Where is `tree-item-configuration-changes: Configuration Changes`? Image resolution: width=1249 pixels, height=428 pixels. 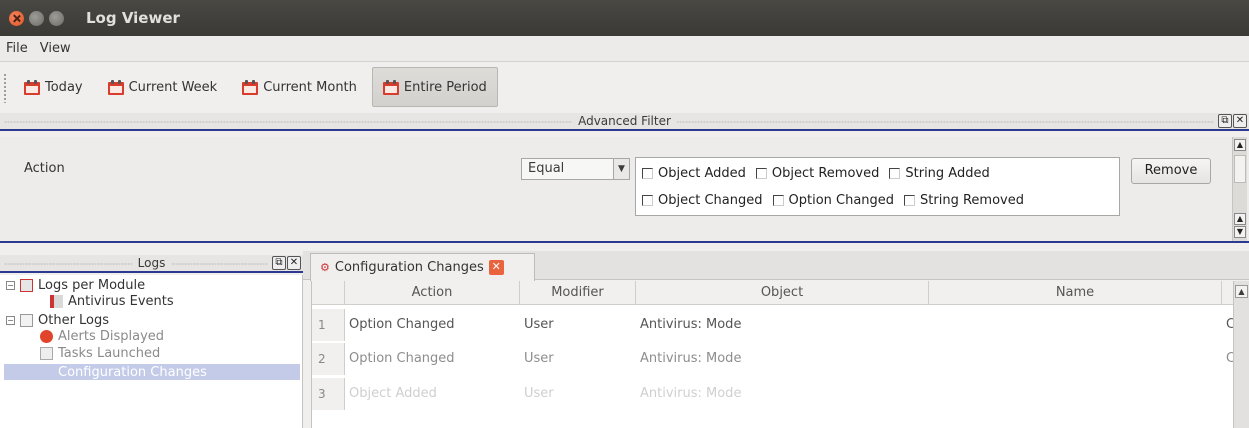 tree-item-configuration-changes: Configuration Changes is located at coordinates (152, 372).